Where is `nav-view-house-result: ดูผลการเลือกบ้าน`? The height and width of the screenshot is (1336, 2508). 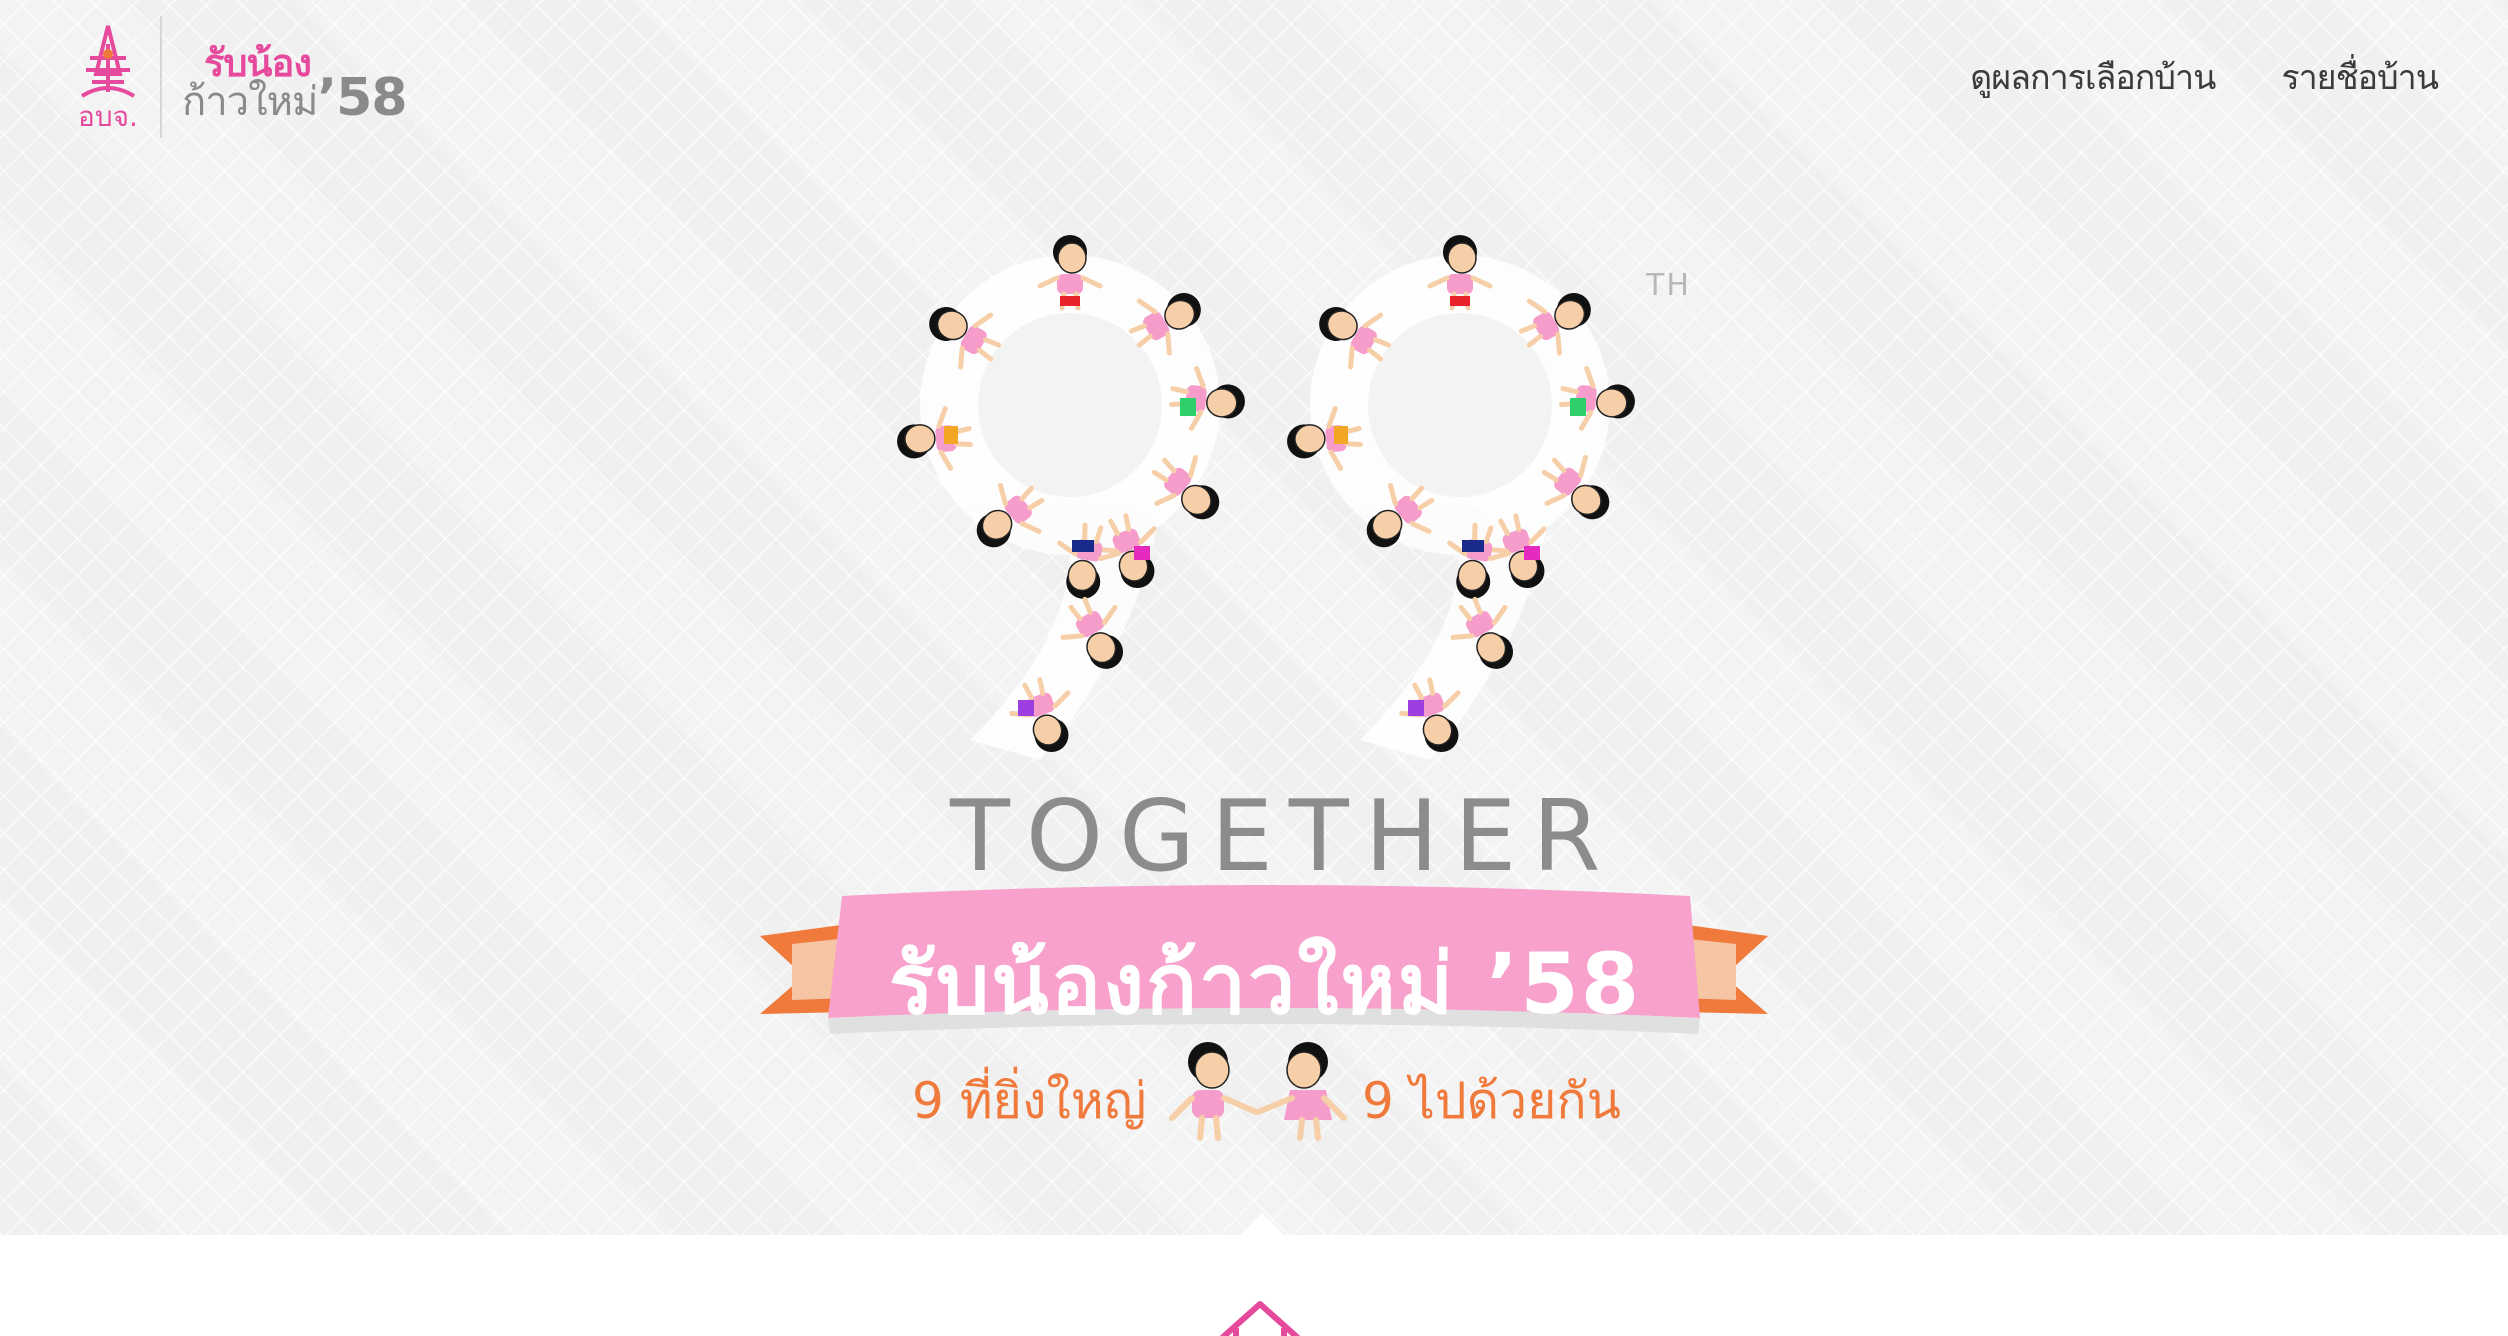
nav-view-house-result: ดูผลการเลือกบ้าน is located at coordinates (2093, 77).